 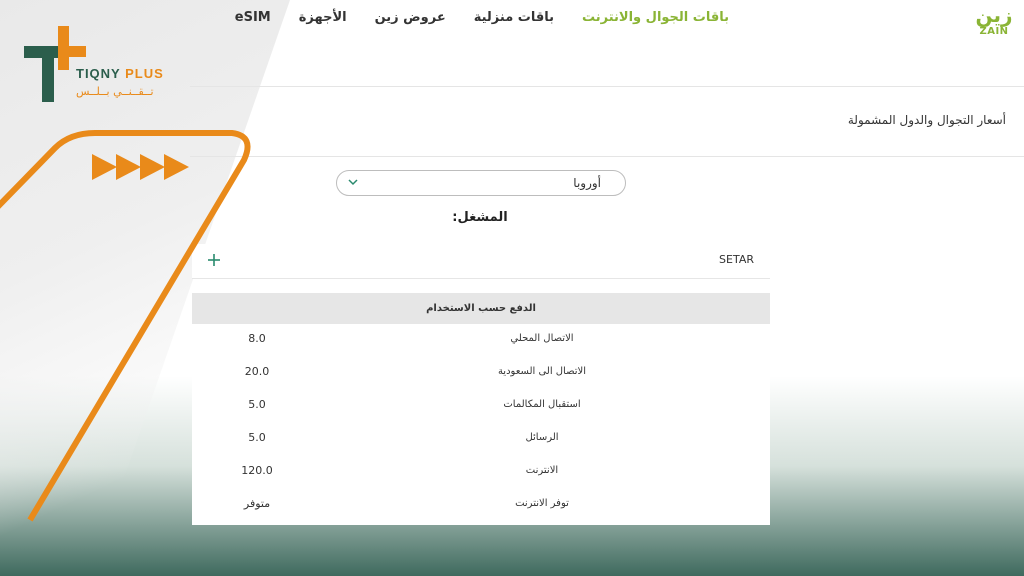 What do you see at coordinates (542, 437) in the screenshot?
I see `rate-label: الرسائل` at bounding box center [542, 437].